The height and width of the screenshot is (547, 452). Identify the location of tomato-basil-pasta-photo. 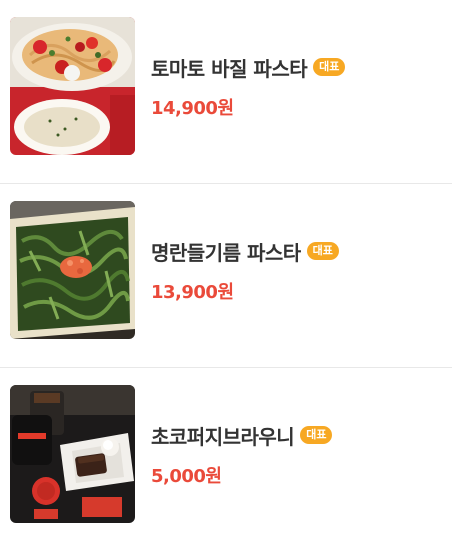
(72, 86).